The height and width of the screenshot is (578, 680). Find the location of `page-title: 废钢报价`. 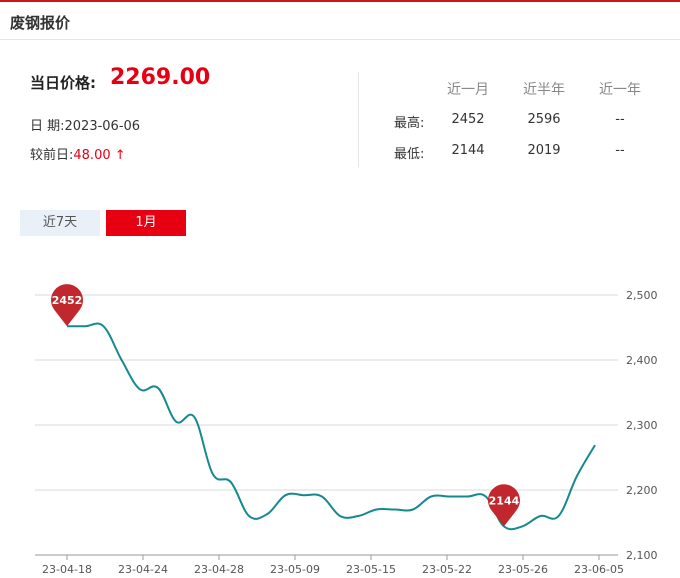

page-title: 废钢报价 is located at coordinates (40, 23).